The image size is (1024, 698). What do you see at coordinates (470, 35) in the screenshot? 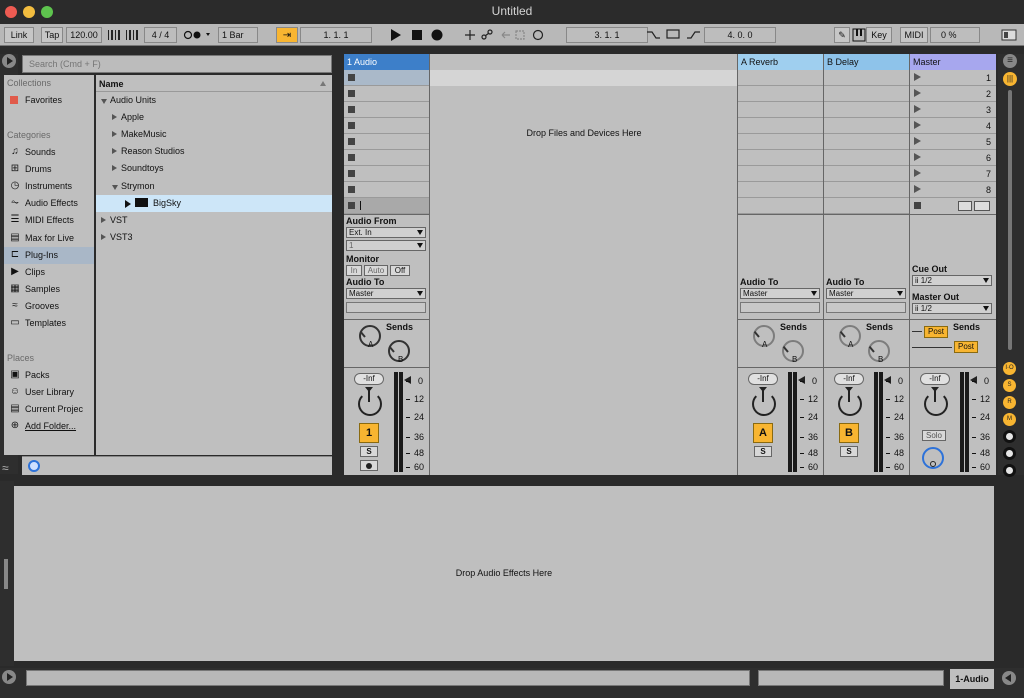
I see `overdub-icon` at bounding box center [470, 35].